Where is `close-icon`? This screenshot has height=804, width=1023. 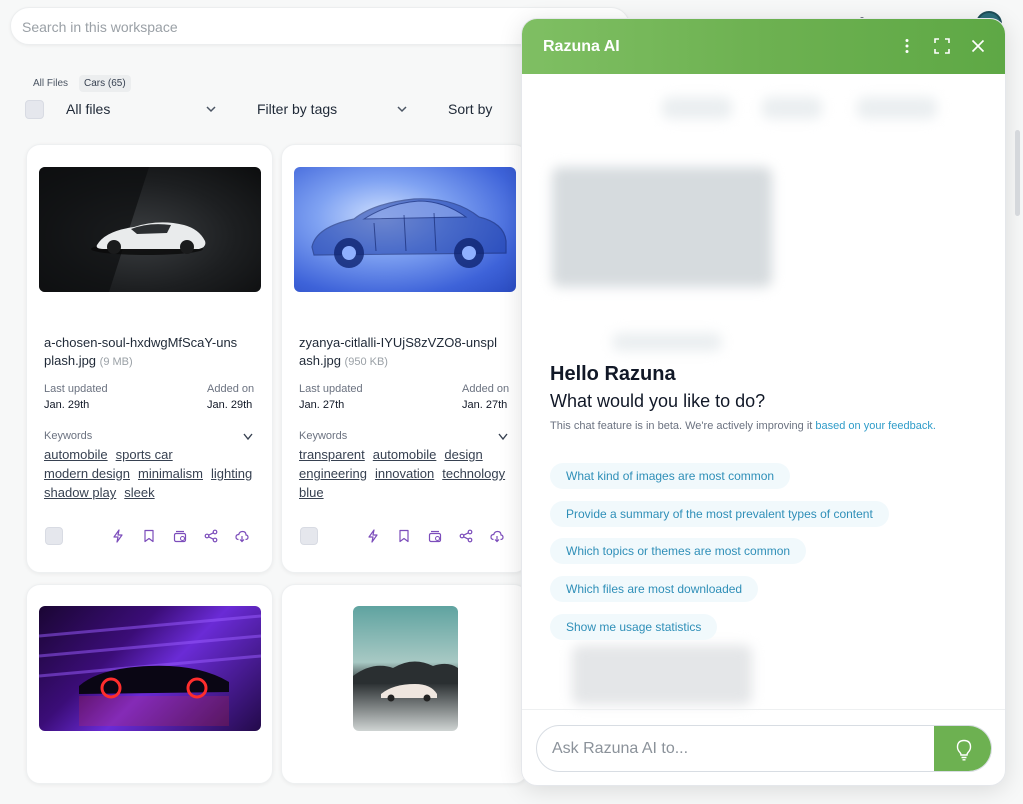
close-icon is located at coordinates (978, 46).